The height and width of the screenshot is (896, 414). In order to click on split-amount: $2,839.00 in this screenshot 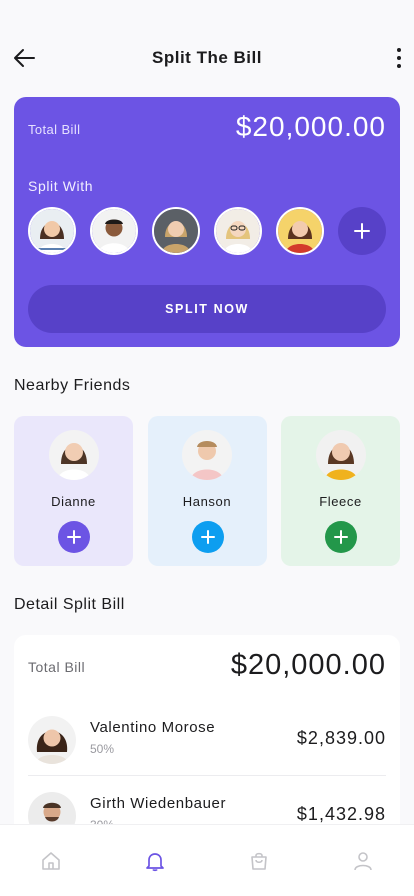, I will do `click(341, 738)`.